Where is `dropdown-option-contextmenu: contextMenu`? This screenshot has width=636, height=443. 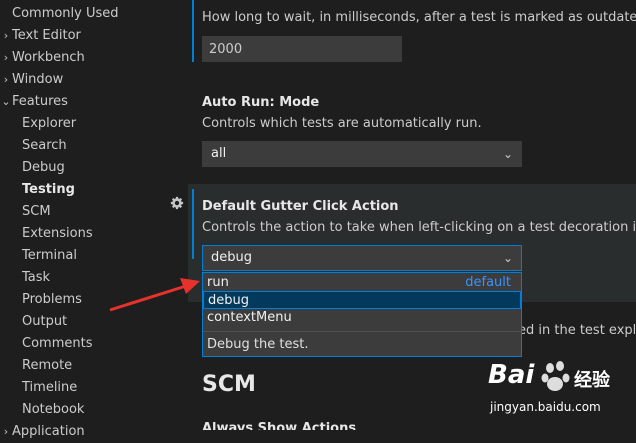
dropdown-option-contextmenu: contextMenu is located at coordinates (362, 318).